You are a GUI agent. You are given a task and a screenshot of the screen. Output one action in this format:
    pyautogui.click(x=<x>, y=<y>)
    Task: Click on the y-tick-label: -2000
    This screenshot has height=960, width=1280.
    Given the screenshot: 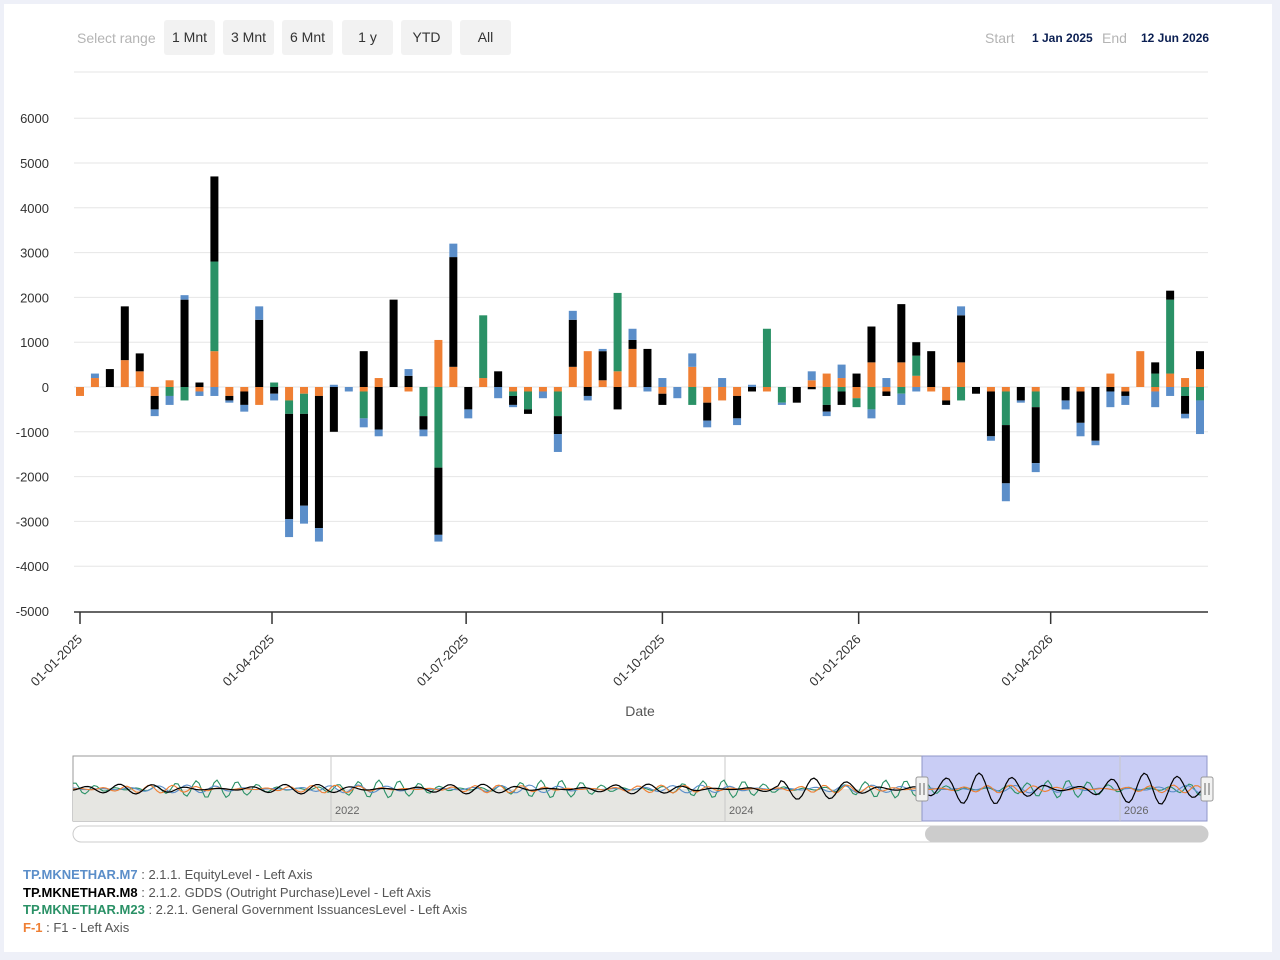 What is the action you would take?
    pyautogui.click(x=32, y=477)
    